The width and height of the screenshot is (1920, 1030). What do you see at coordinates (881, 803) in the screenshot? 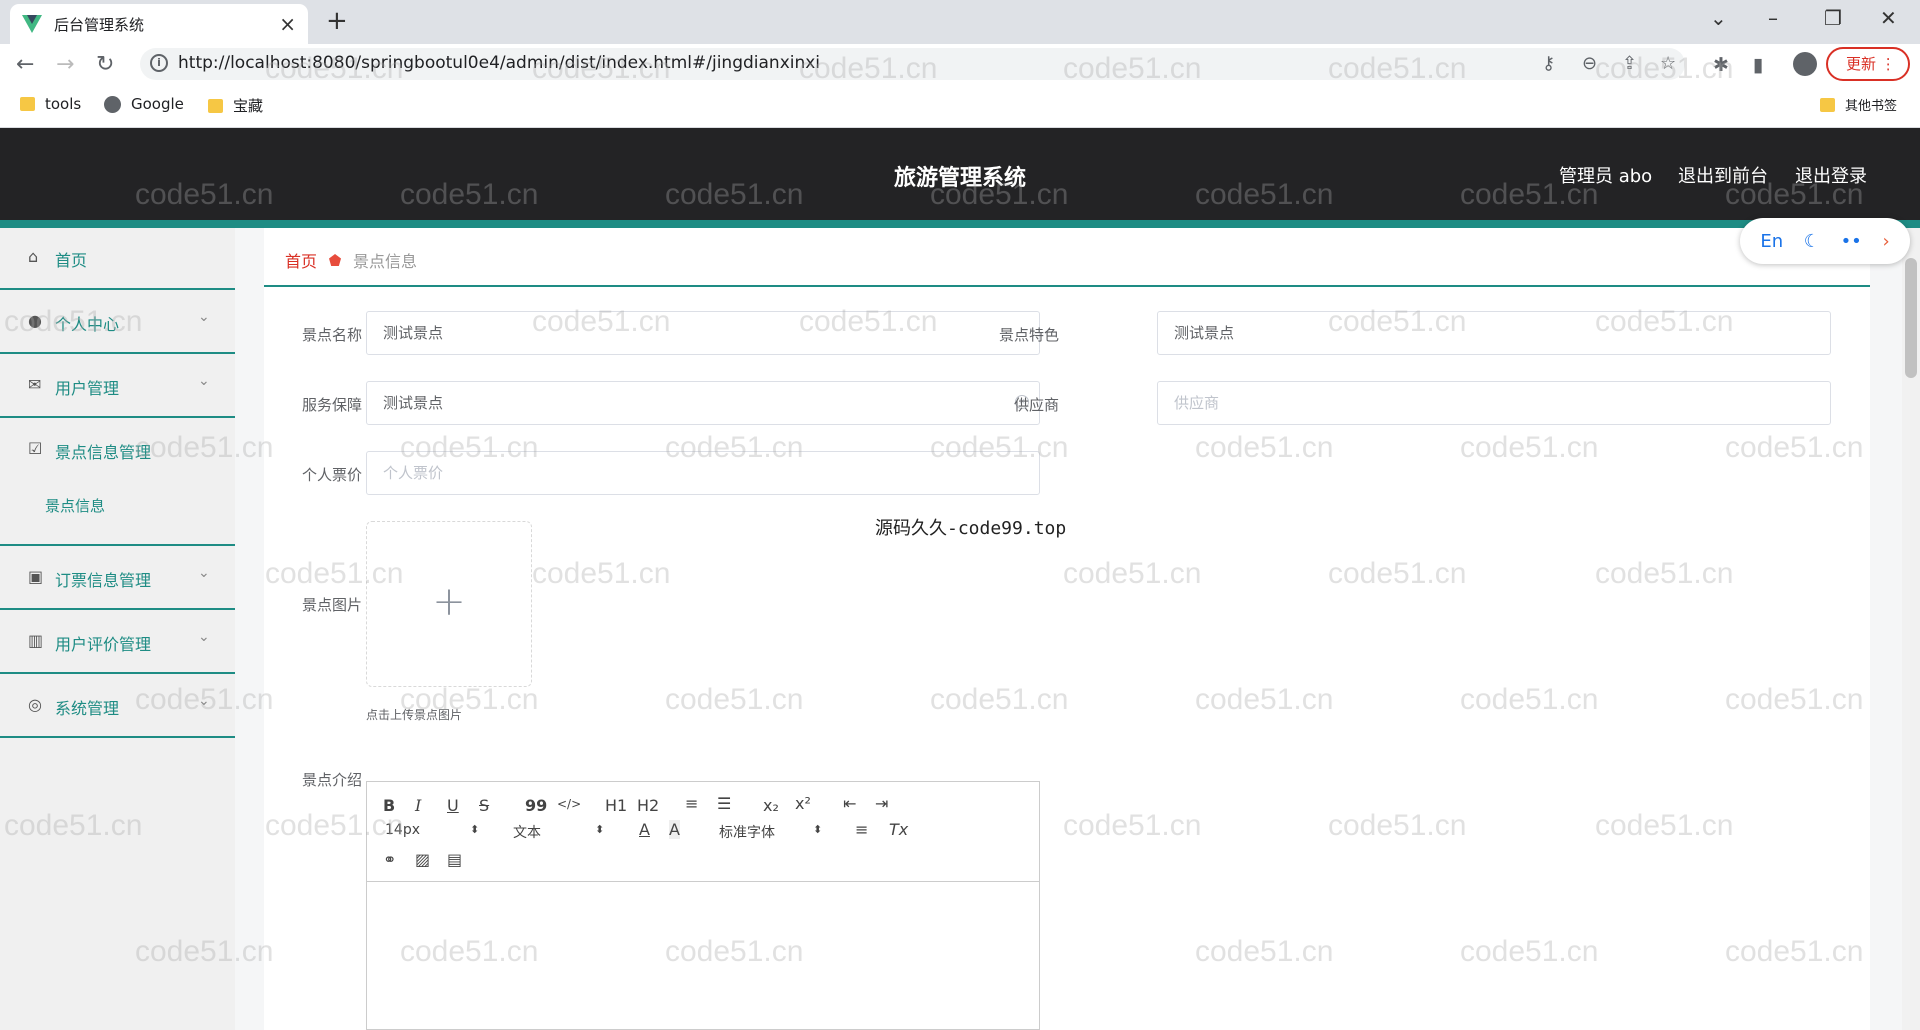
I see `indent-button: ⇥` at bounding box center [881, 803].